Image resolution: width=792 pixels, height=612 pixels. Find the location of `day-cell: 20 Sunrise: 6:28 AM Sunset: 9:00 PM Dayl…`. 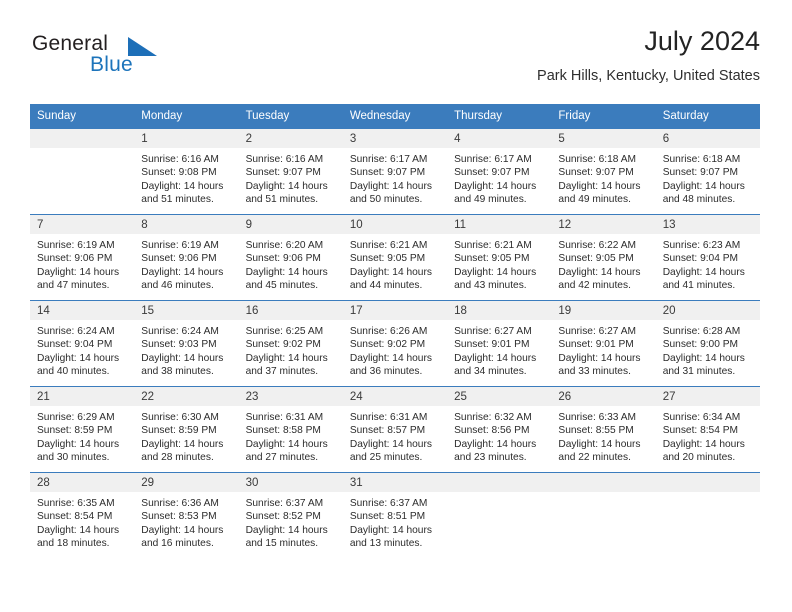

day-cell: 20 Sunrise: 6:28 AM Sunset: 9:00 PM Dayl… is located at coordinates (707, 343).